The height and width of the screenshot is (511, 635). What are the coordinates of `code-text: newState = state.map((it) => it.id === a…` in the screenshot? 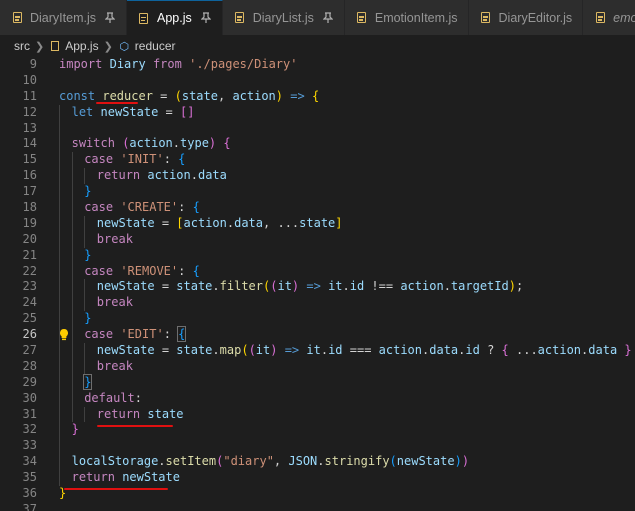 It's located at (366, 351).